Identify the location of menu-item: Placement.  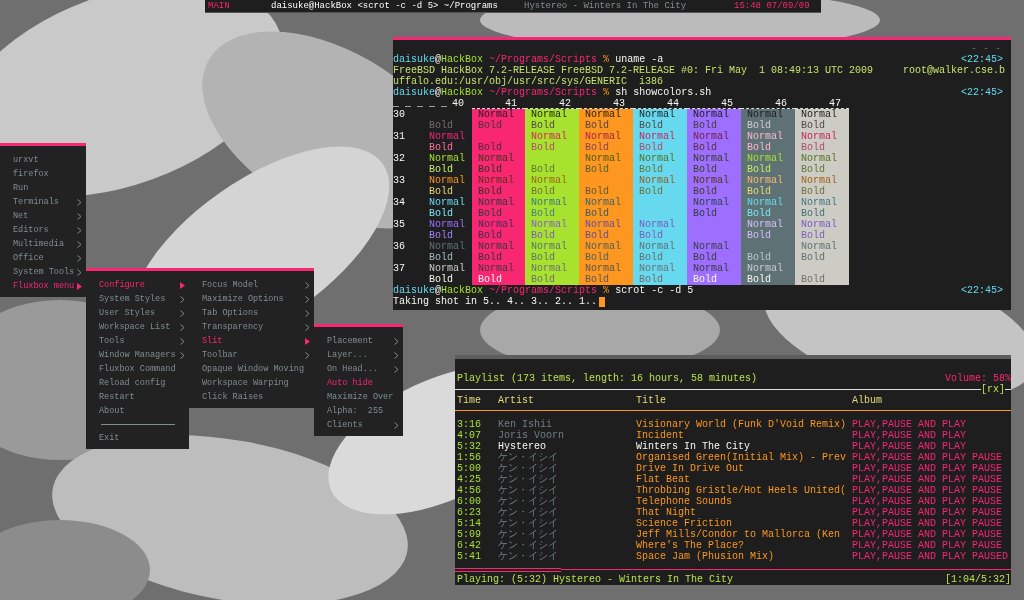
(358, 341).